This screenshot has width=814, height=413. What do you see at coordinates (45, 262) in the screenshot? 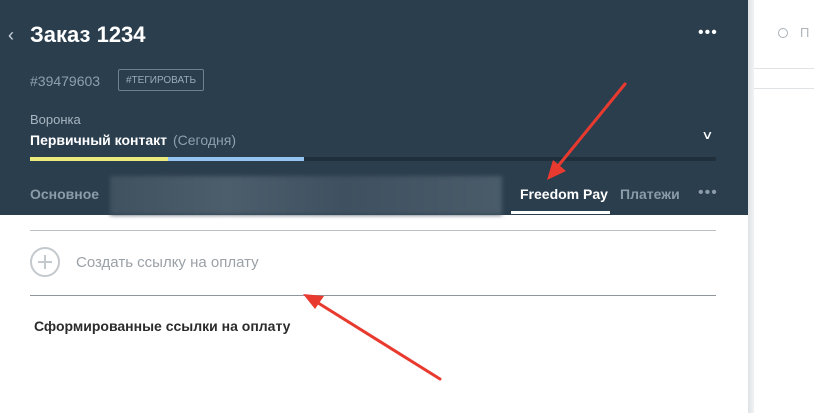
I see `plus-circle-icon` at bounding box center [45, 262].